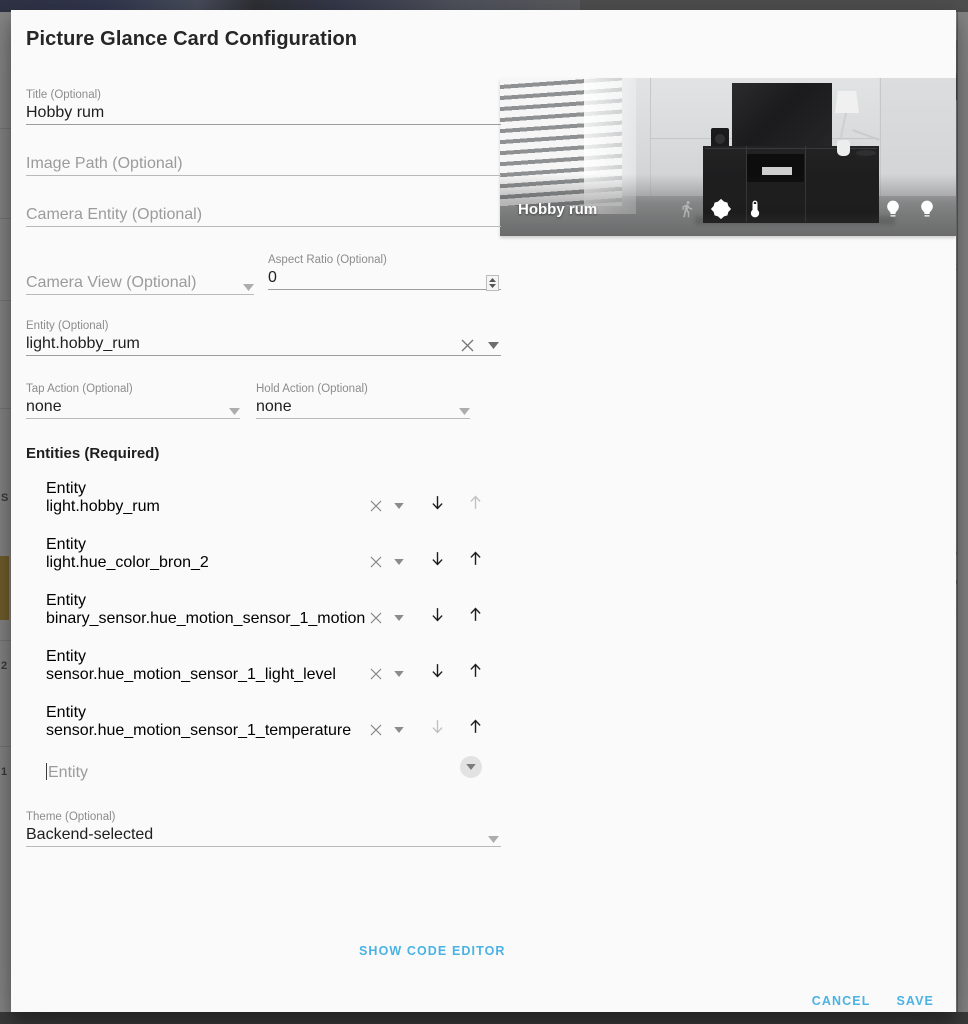 The width and height of the screenshot is (968, 1024). I want to click on title-field: Title (Optional) Hobby rum, so click(263, 106).